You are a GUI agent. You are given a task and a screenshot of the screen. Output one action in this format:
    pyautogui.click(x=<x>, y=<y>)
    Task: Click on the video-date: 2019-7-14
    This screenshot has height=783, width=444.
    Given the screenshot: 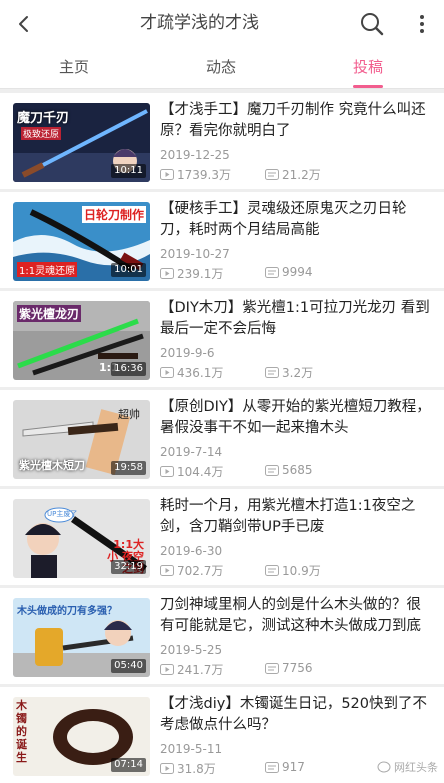 What is the action you would take?
    pyautogui.click(x=191, y=452)
    